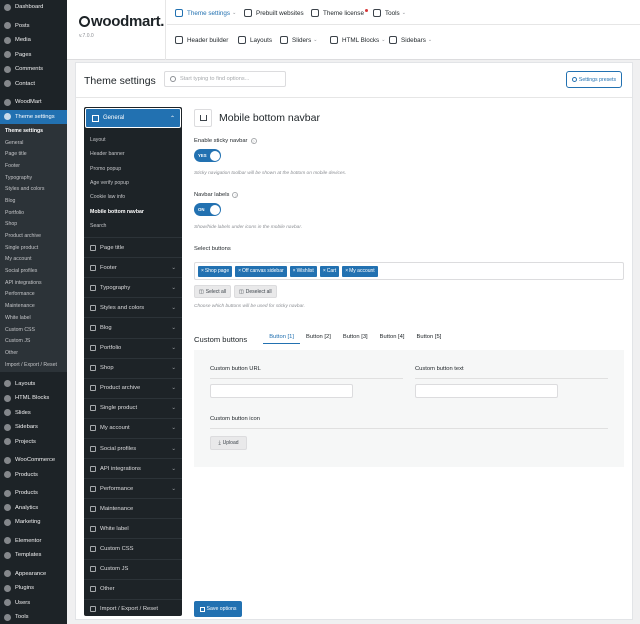 The width and height of the screenshot is (640, 624). Describe the element at coordinates (33, 102) in the screenshot. I see `wp-menu-woodmart: WoodMart` at that location.